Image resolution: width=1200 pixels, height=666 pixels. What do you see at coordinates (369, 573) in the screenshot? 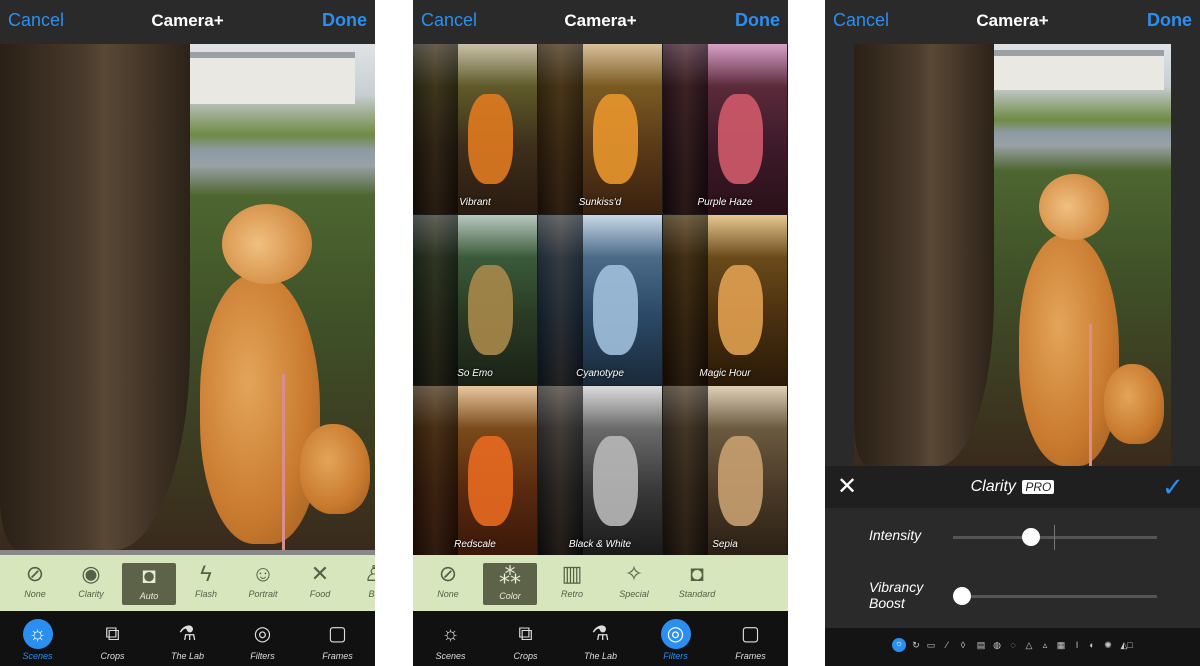
I see `person-icon: ♙` at bounding box center [369, 573].